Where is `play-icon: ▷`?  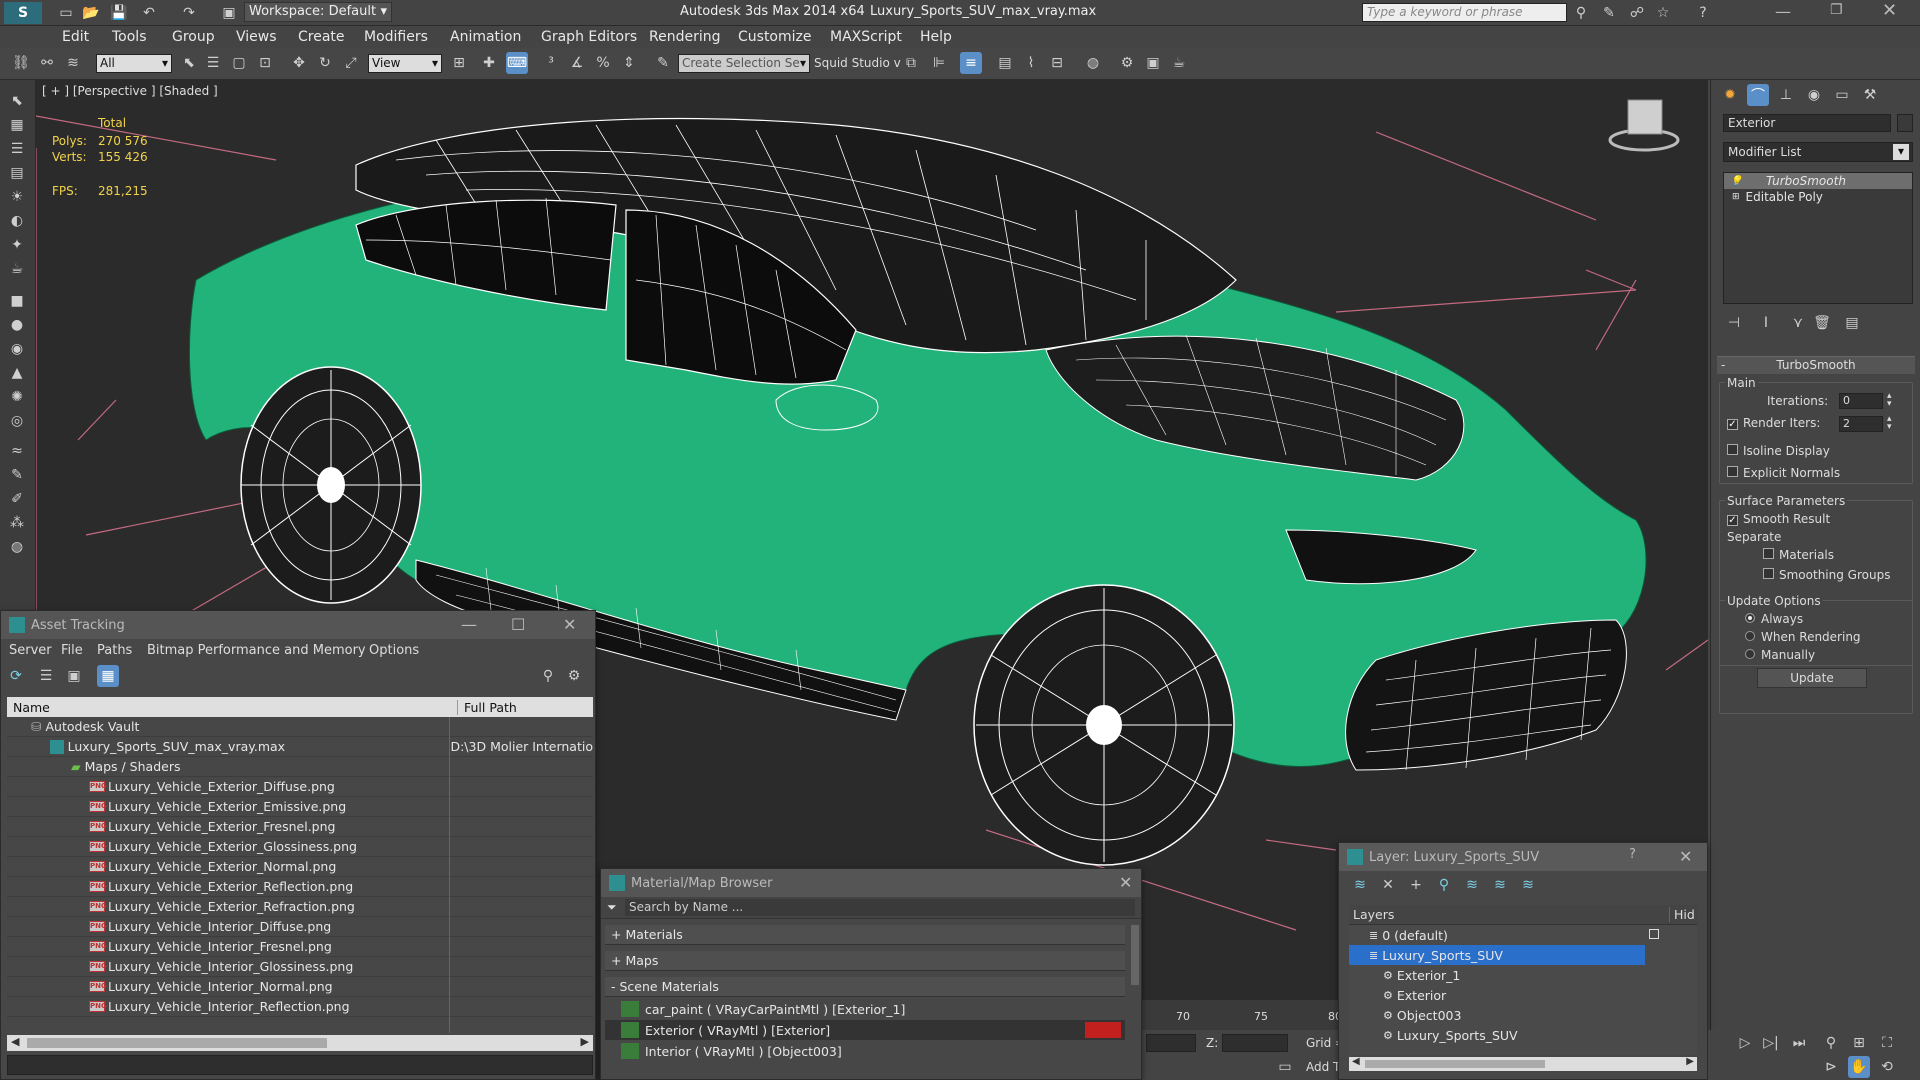 play-icon: ▷ is located at coordinates (1745, 1043).